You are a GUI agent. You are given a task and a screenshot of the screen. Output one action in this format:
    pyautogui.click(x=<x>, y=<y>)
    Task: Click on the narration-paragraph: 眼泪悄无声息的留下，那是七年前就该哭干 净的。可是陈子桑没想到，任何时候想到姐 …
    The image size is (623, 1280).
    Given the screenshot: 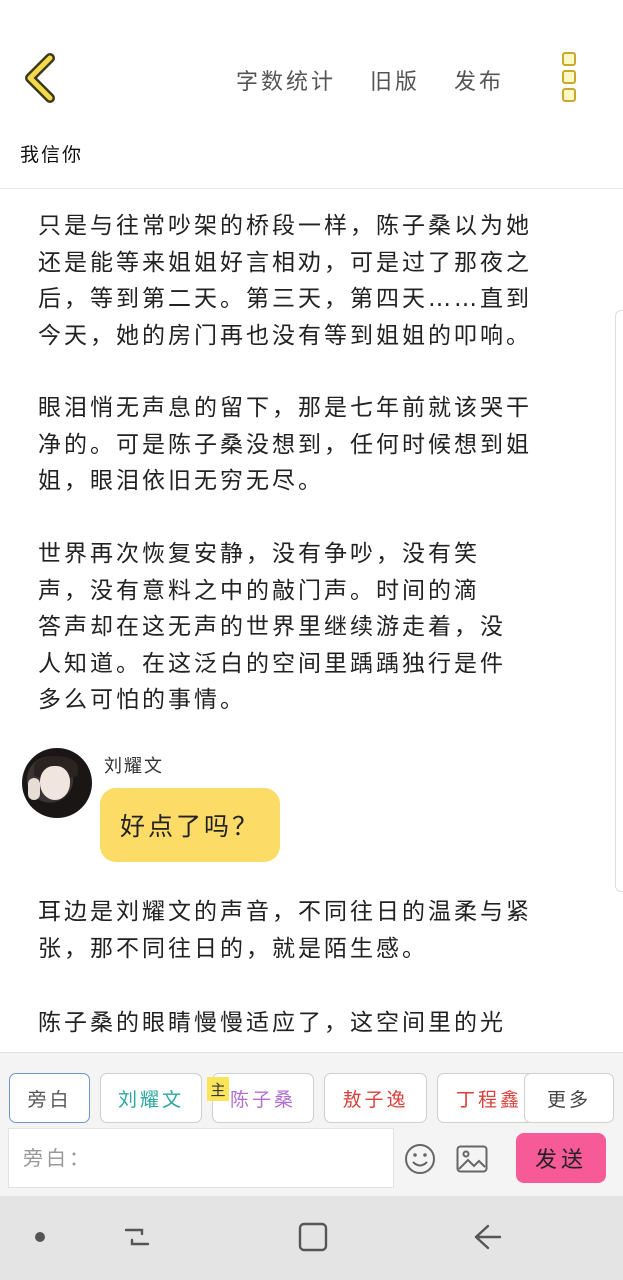 What is the action you would take?
    pyautogui.click(x=285, y=445)
    